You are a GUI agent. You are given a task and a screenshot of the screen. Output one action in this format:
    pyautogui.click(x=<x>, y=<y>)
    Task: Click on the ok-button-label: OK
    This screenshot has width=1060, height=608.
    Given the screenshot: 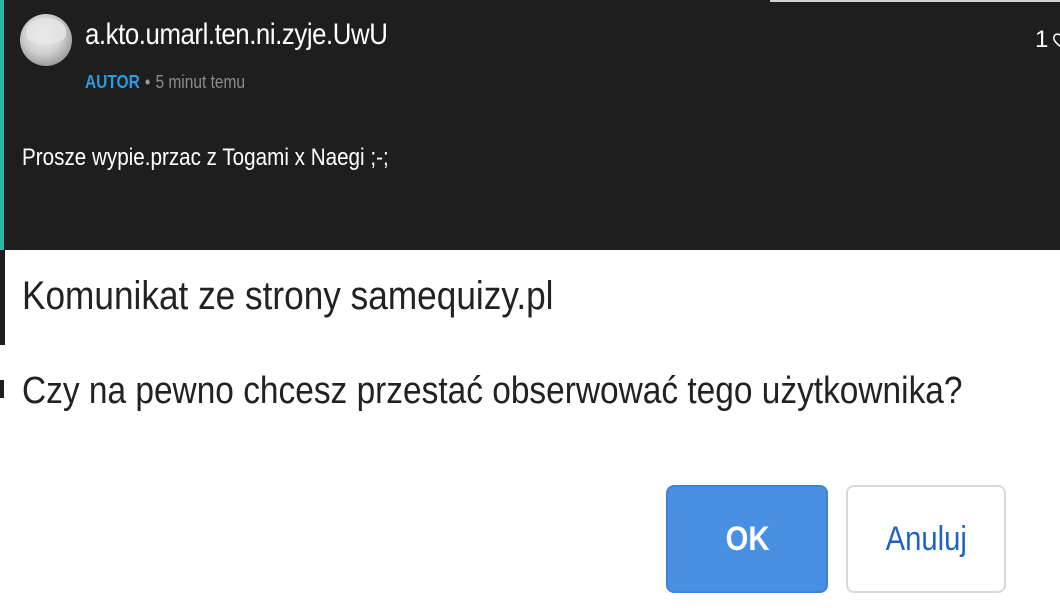 What is the action you would take?
    pyautogui.click(x=747, y=538)
    